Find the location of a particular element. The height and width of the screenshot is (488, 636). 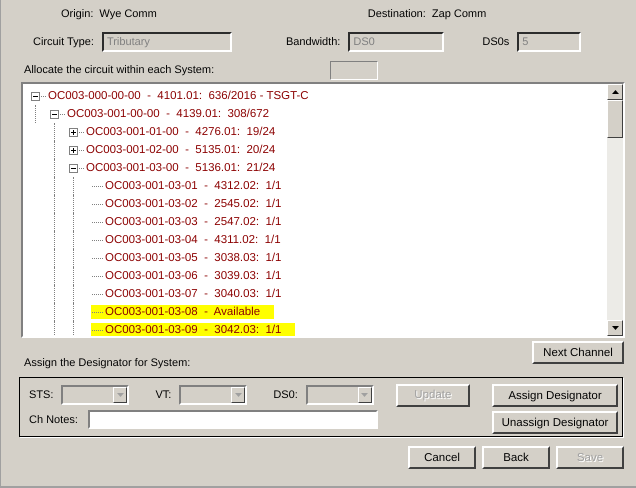

tree-item: OC003-001-02-00 - 5135.01: 20/24 is located at coordinates (181, 150).